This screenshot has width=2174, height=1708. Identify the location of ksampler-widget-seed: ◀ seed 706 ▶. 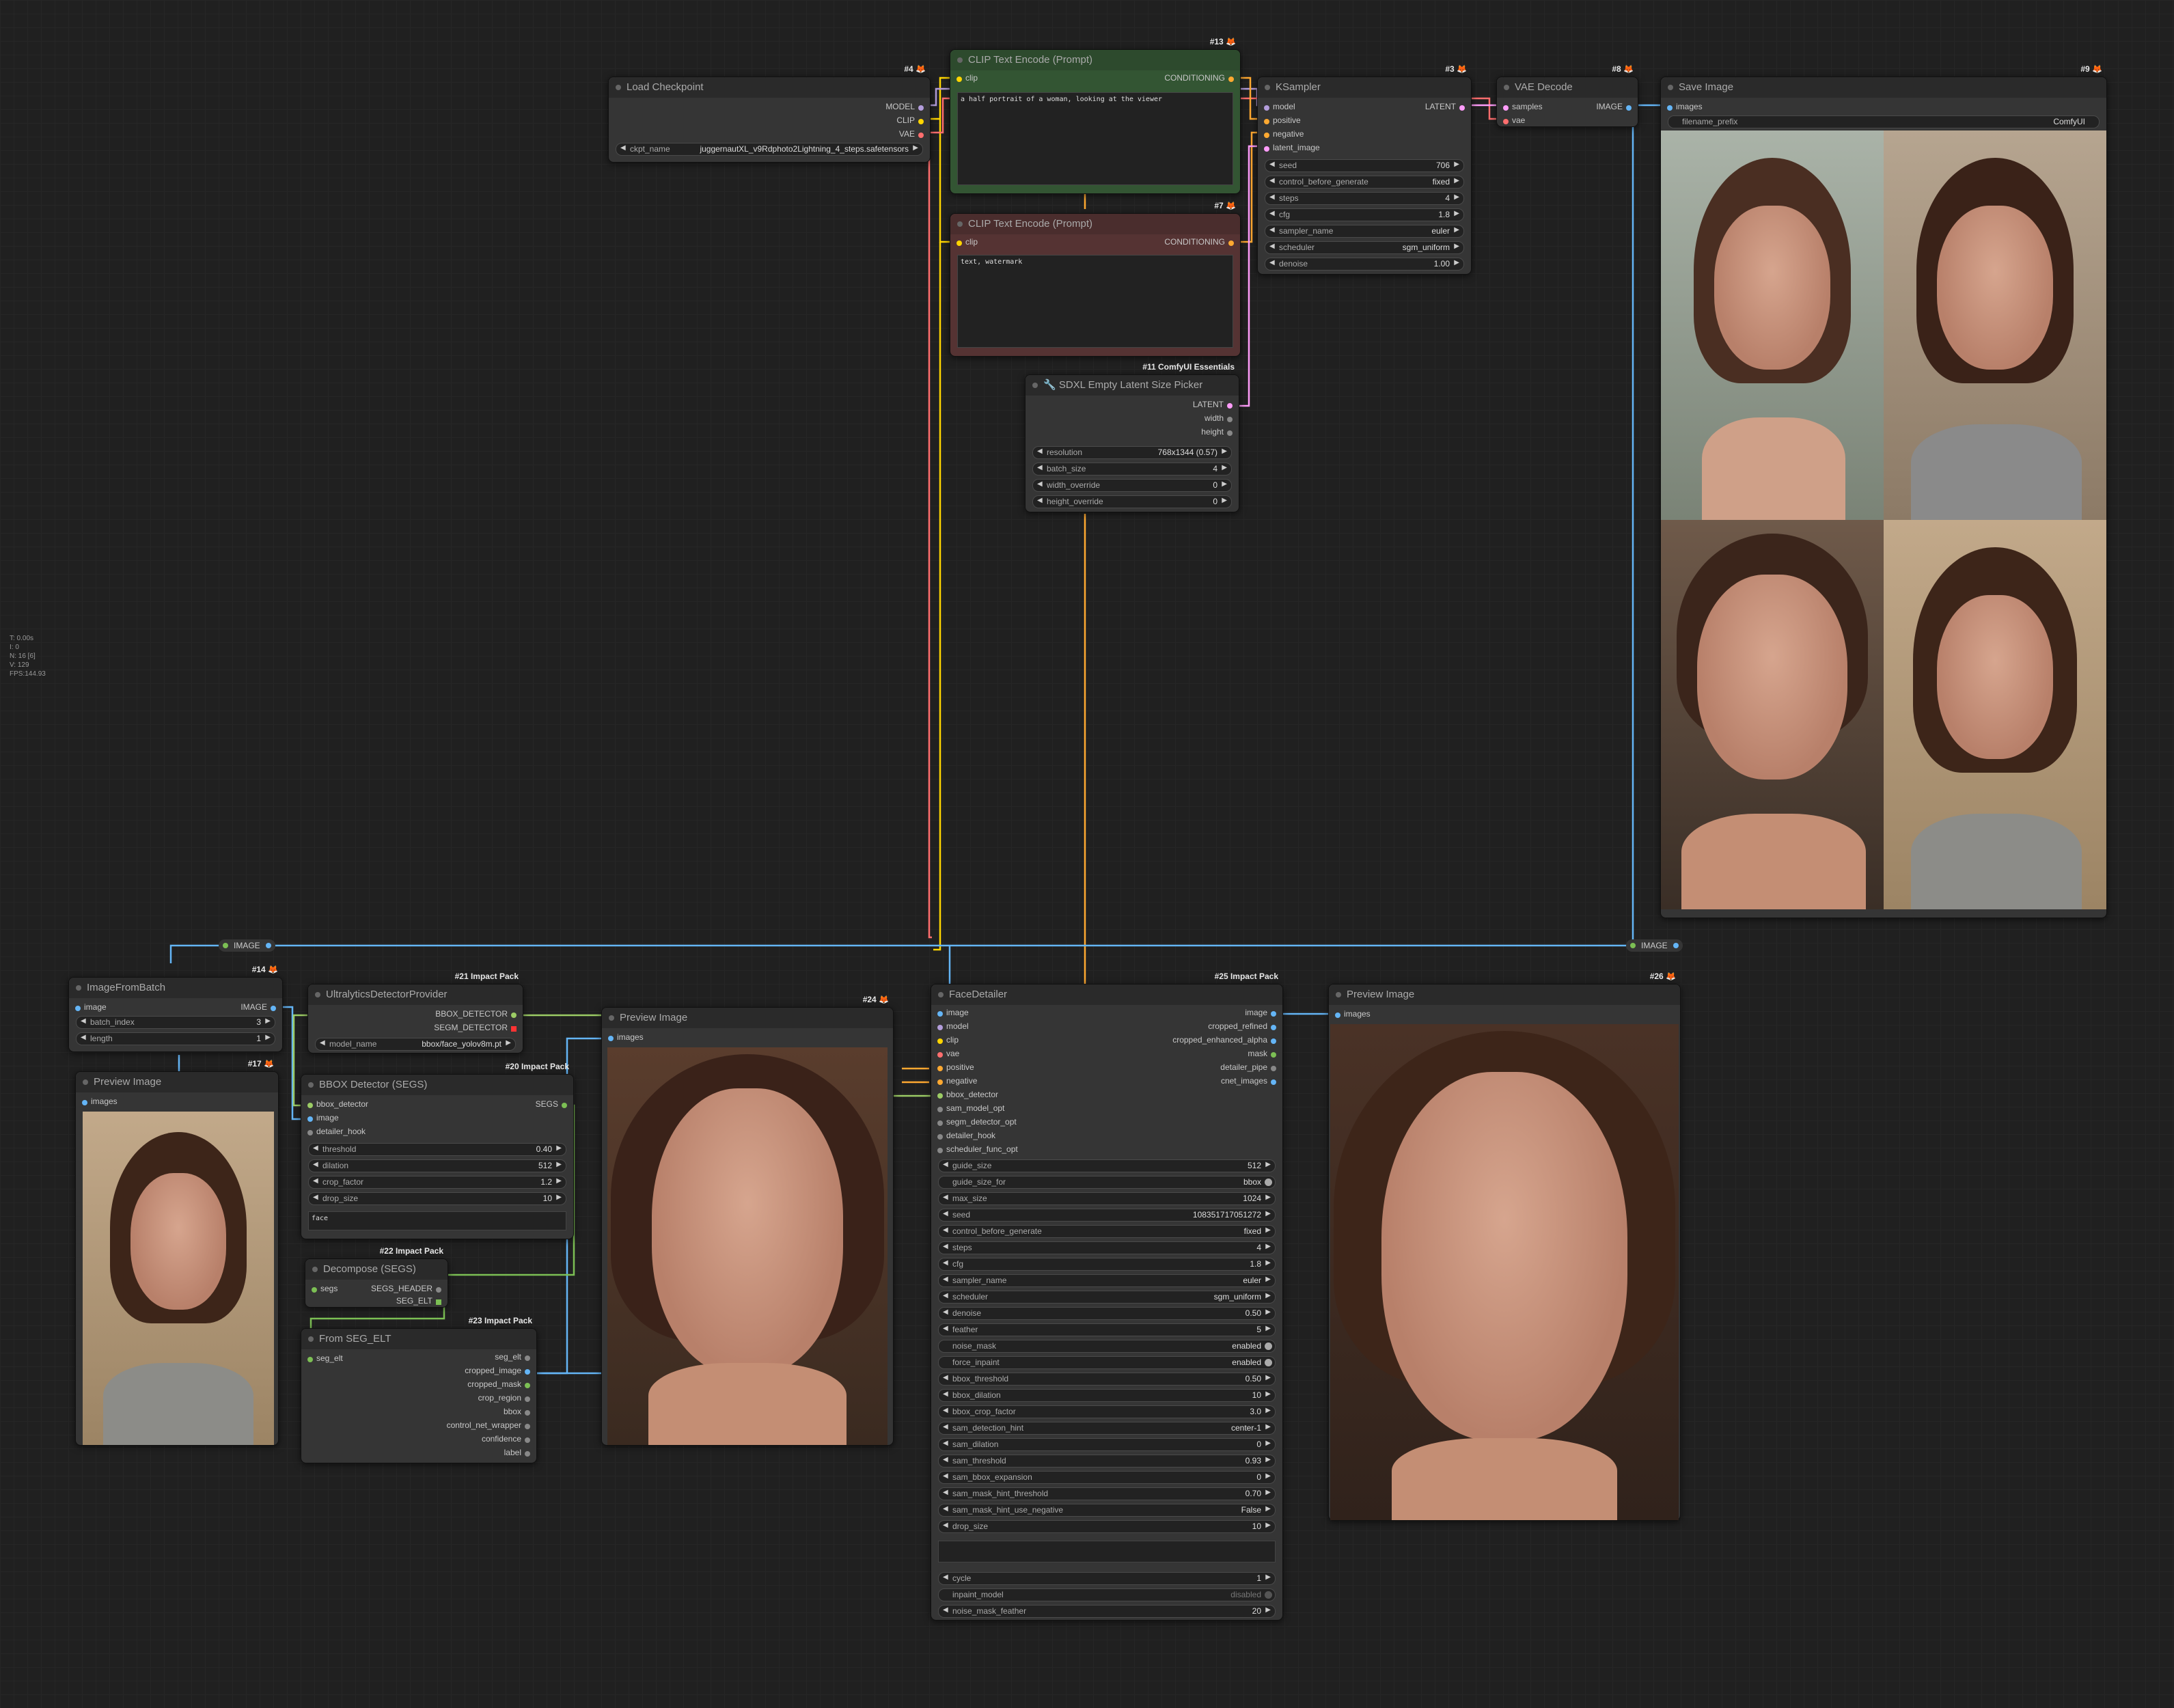
(1365, 166).